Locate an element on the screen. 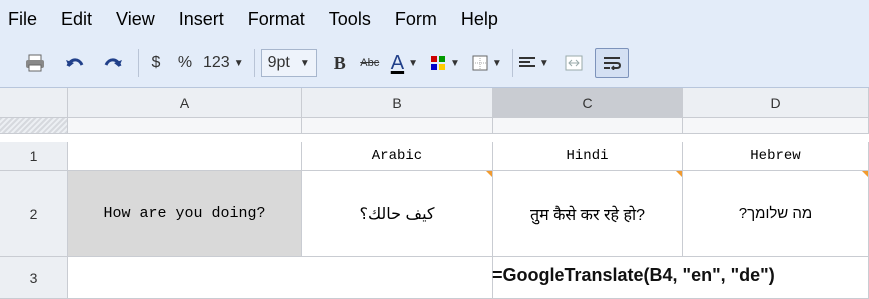 The width and height of the screenshot is (869, 299). cell-d2-text: ?מה שלומך is located at coordinates (775, 213).